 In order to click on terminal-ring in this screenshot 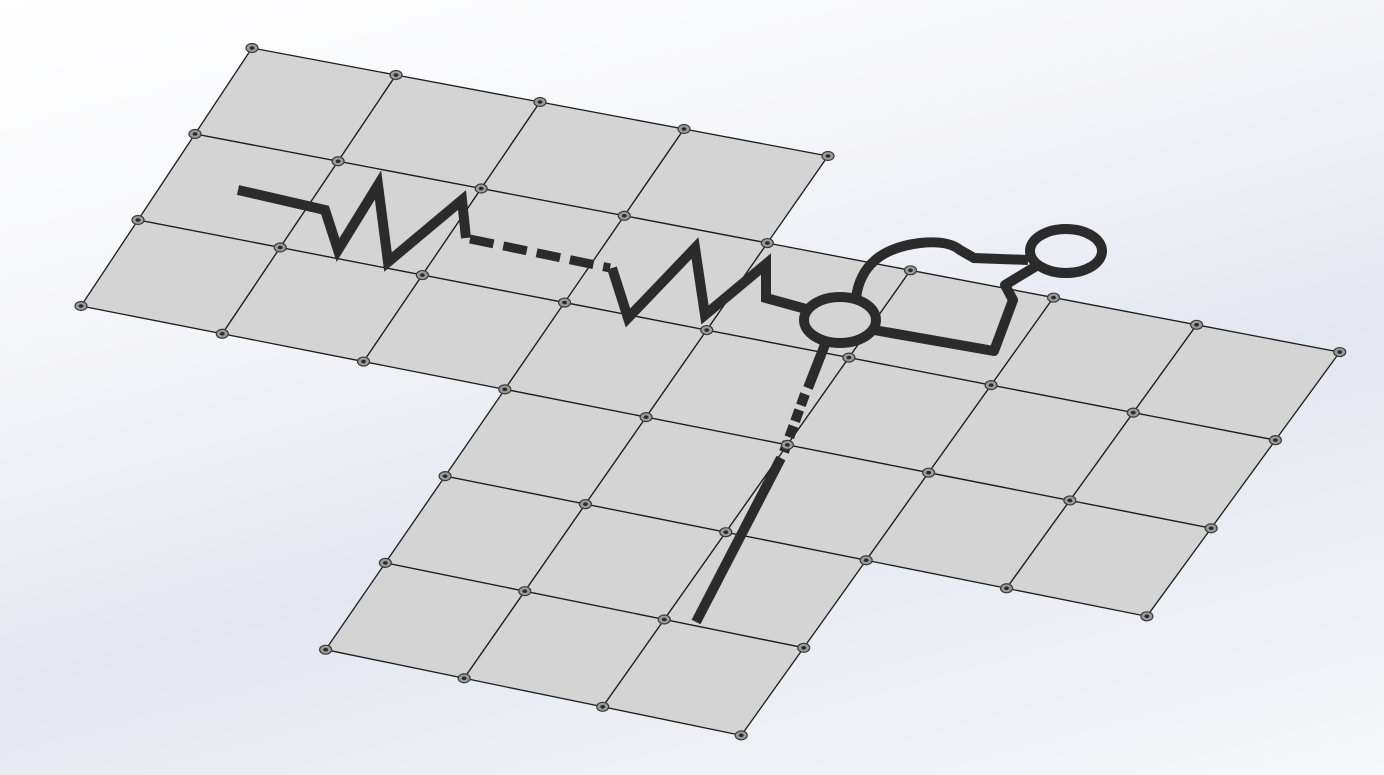, I will do `click(1066, 251)`.